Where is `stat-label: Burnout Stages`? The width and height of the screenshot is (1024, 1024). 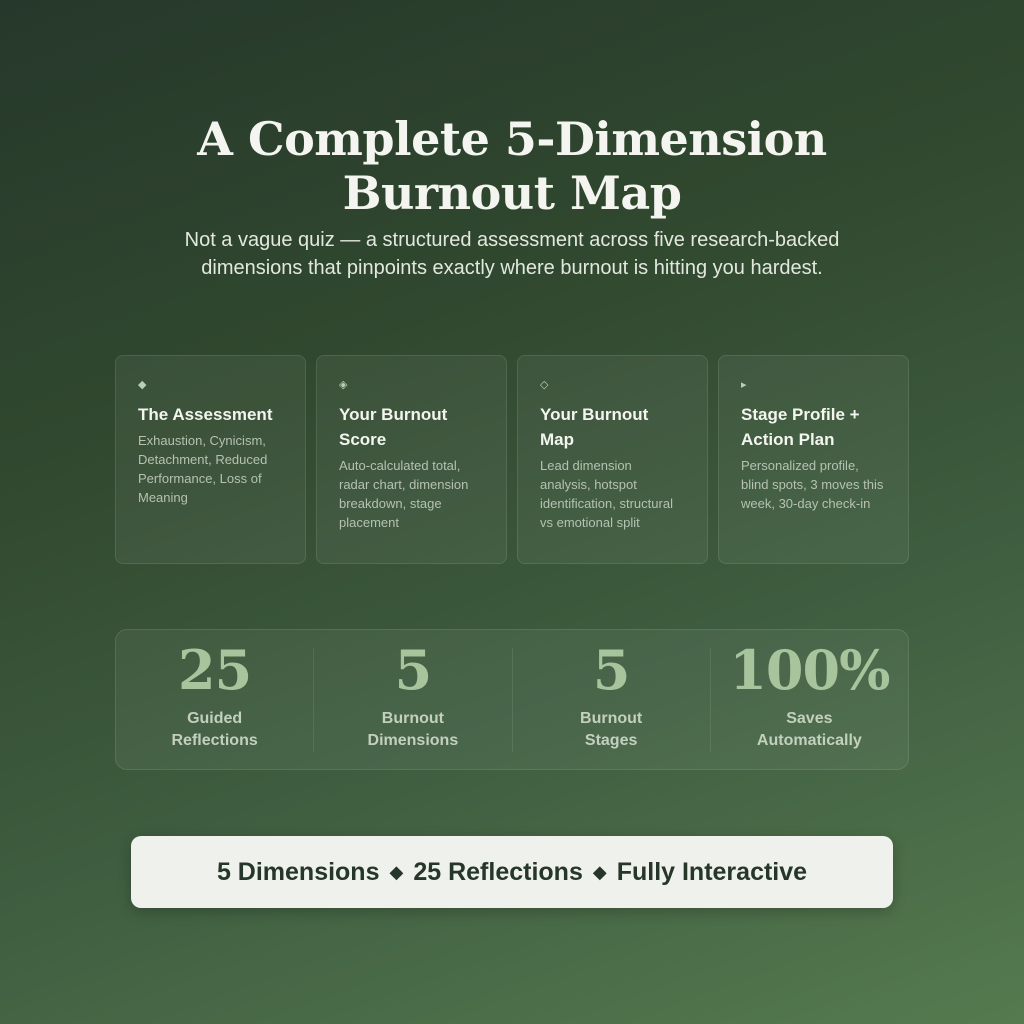
stat-label: Burnout Stages is located at coordinates (611, 730).